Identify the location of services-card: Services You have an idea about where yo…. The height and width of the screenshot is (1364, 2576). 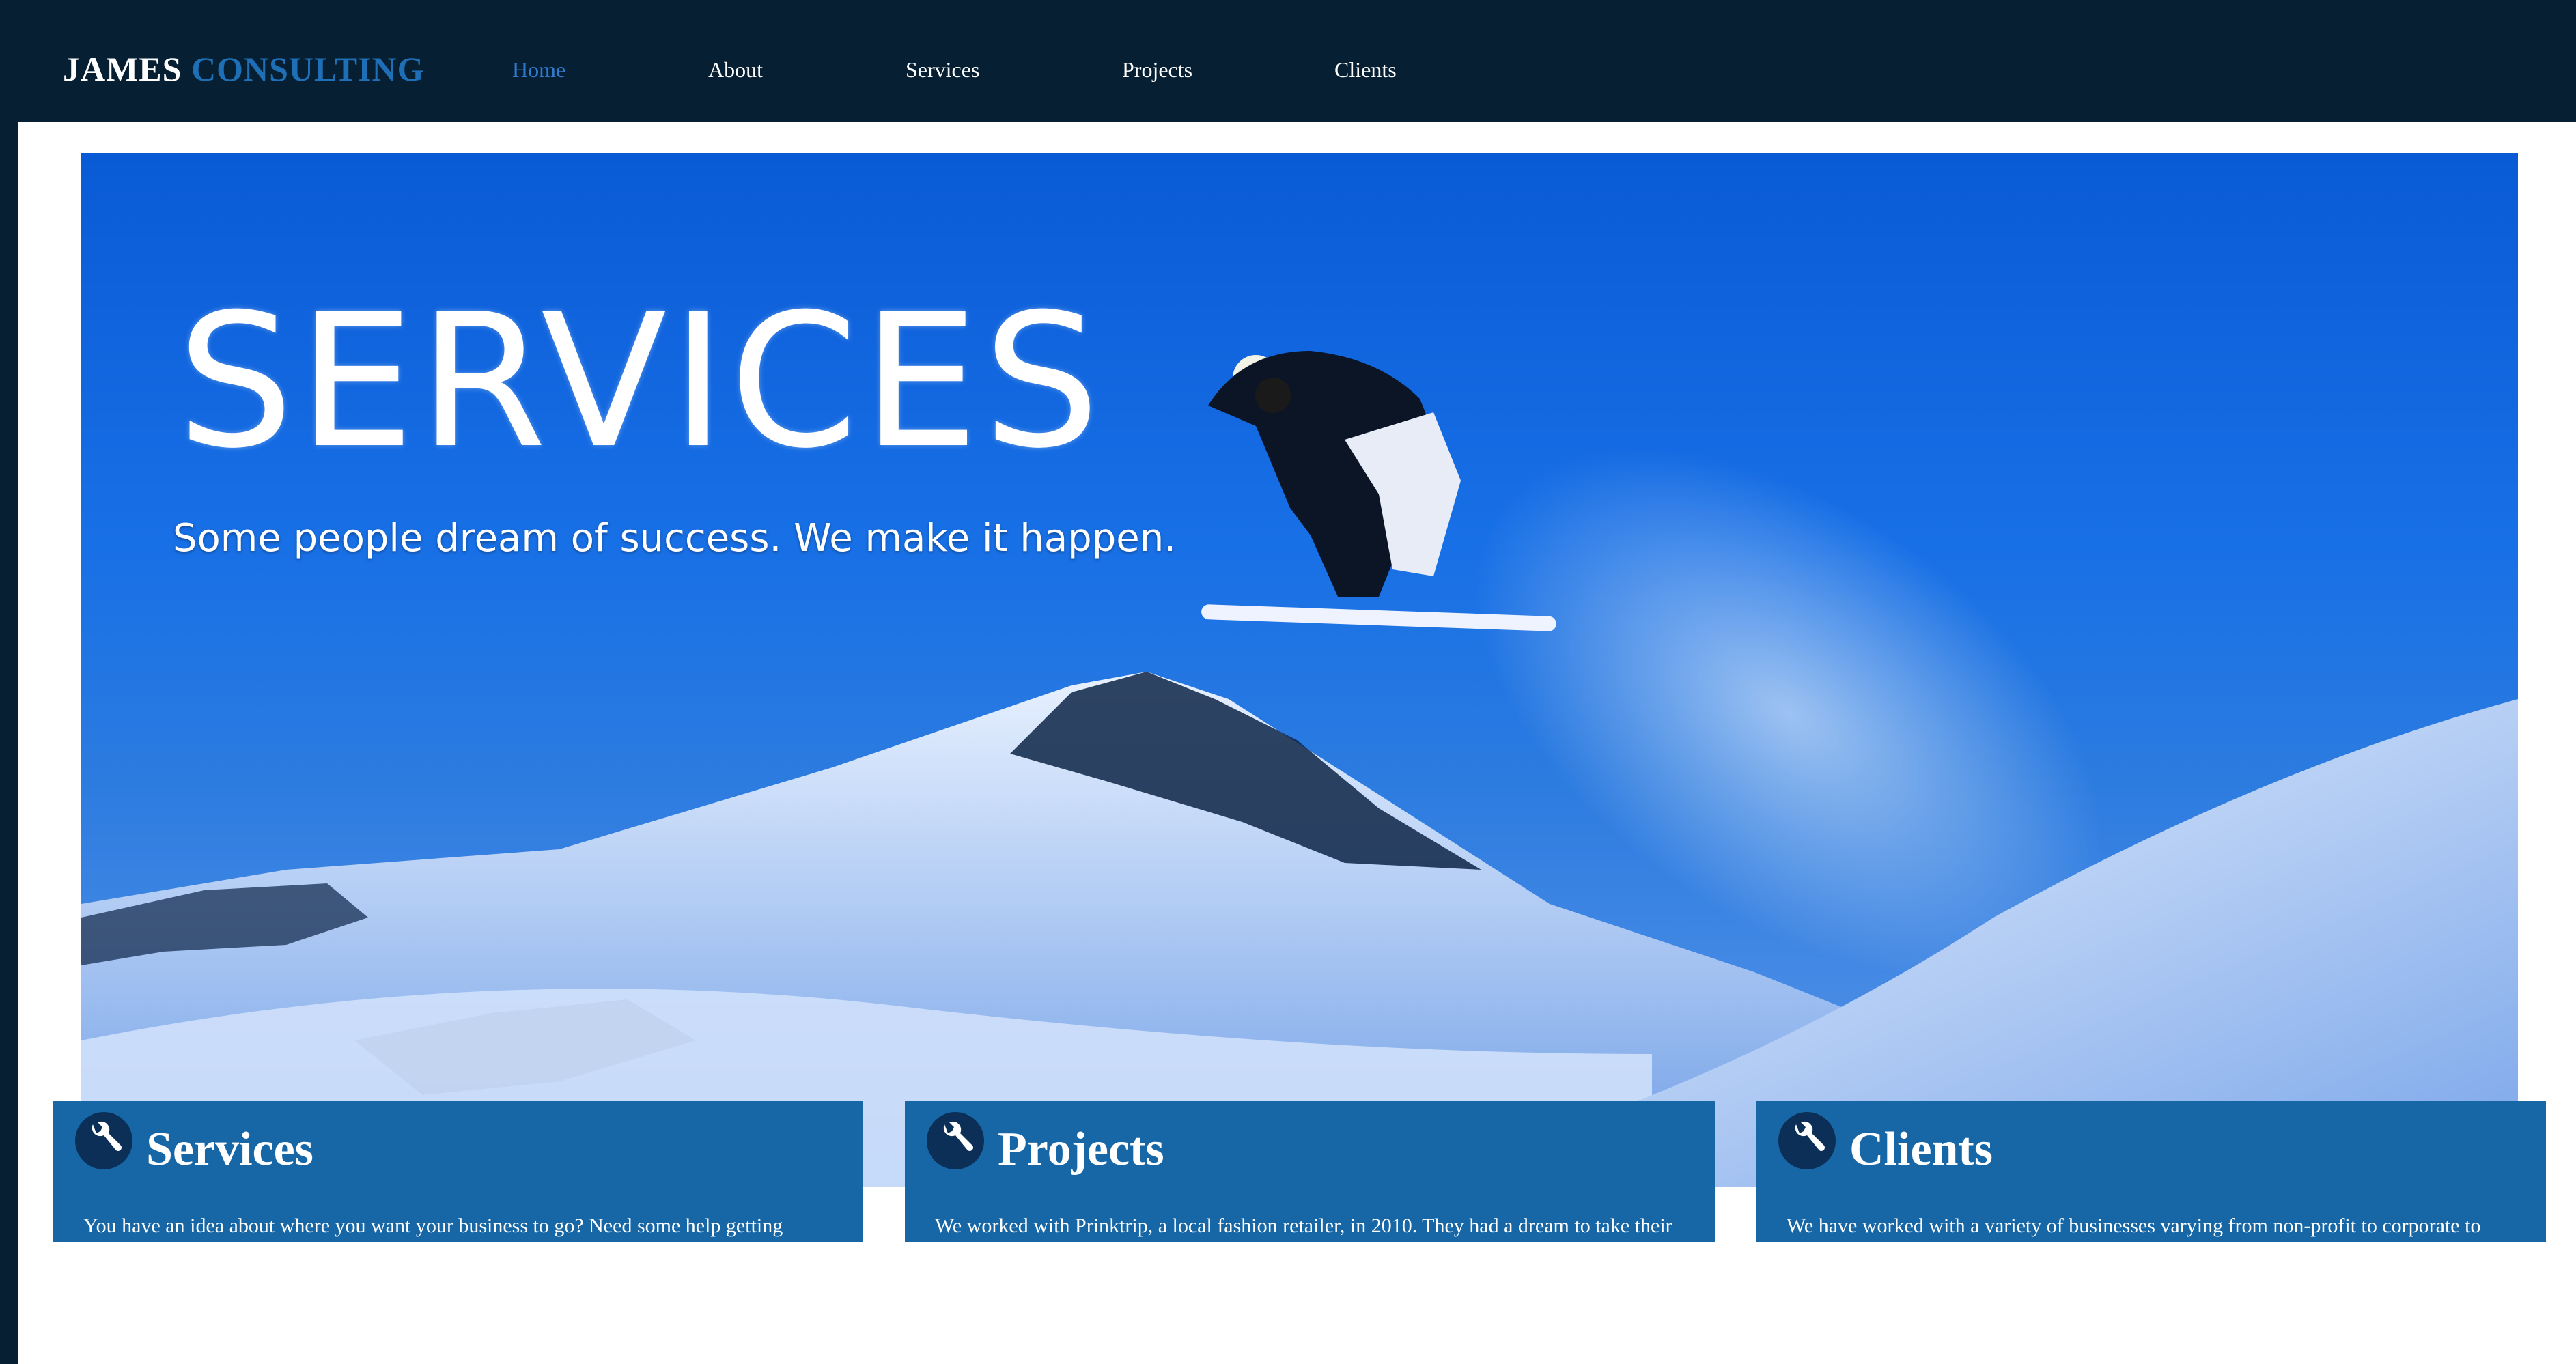
(458, 1171).